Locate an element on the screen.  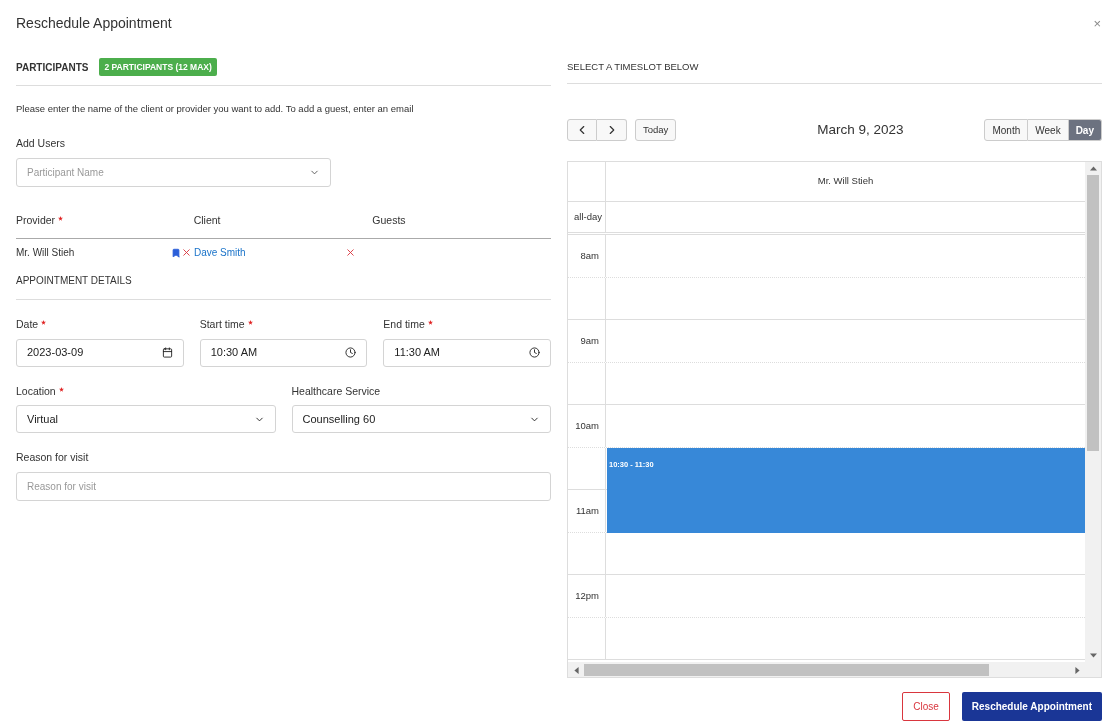
column-header: Guests is located at coordinates (389, 220).